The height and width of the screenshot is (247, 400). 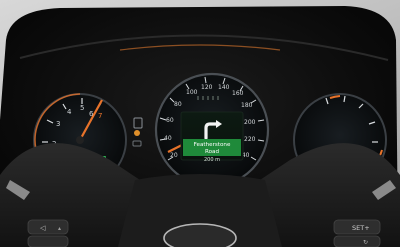 I want to click on speed-label-180: 180, so click(x=247, y=105).